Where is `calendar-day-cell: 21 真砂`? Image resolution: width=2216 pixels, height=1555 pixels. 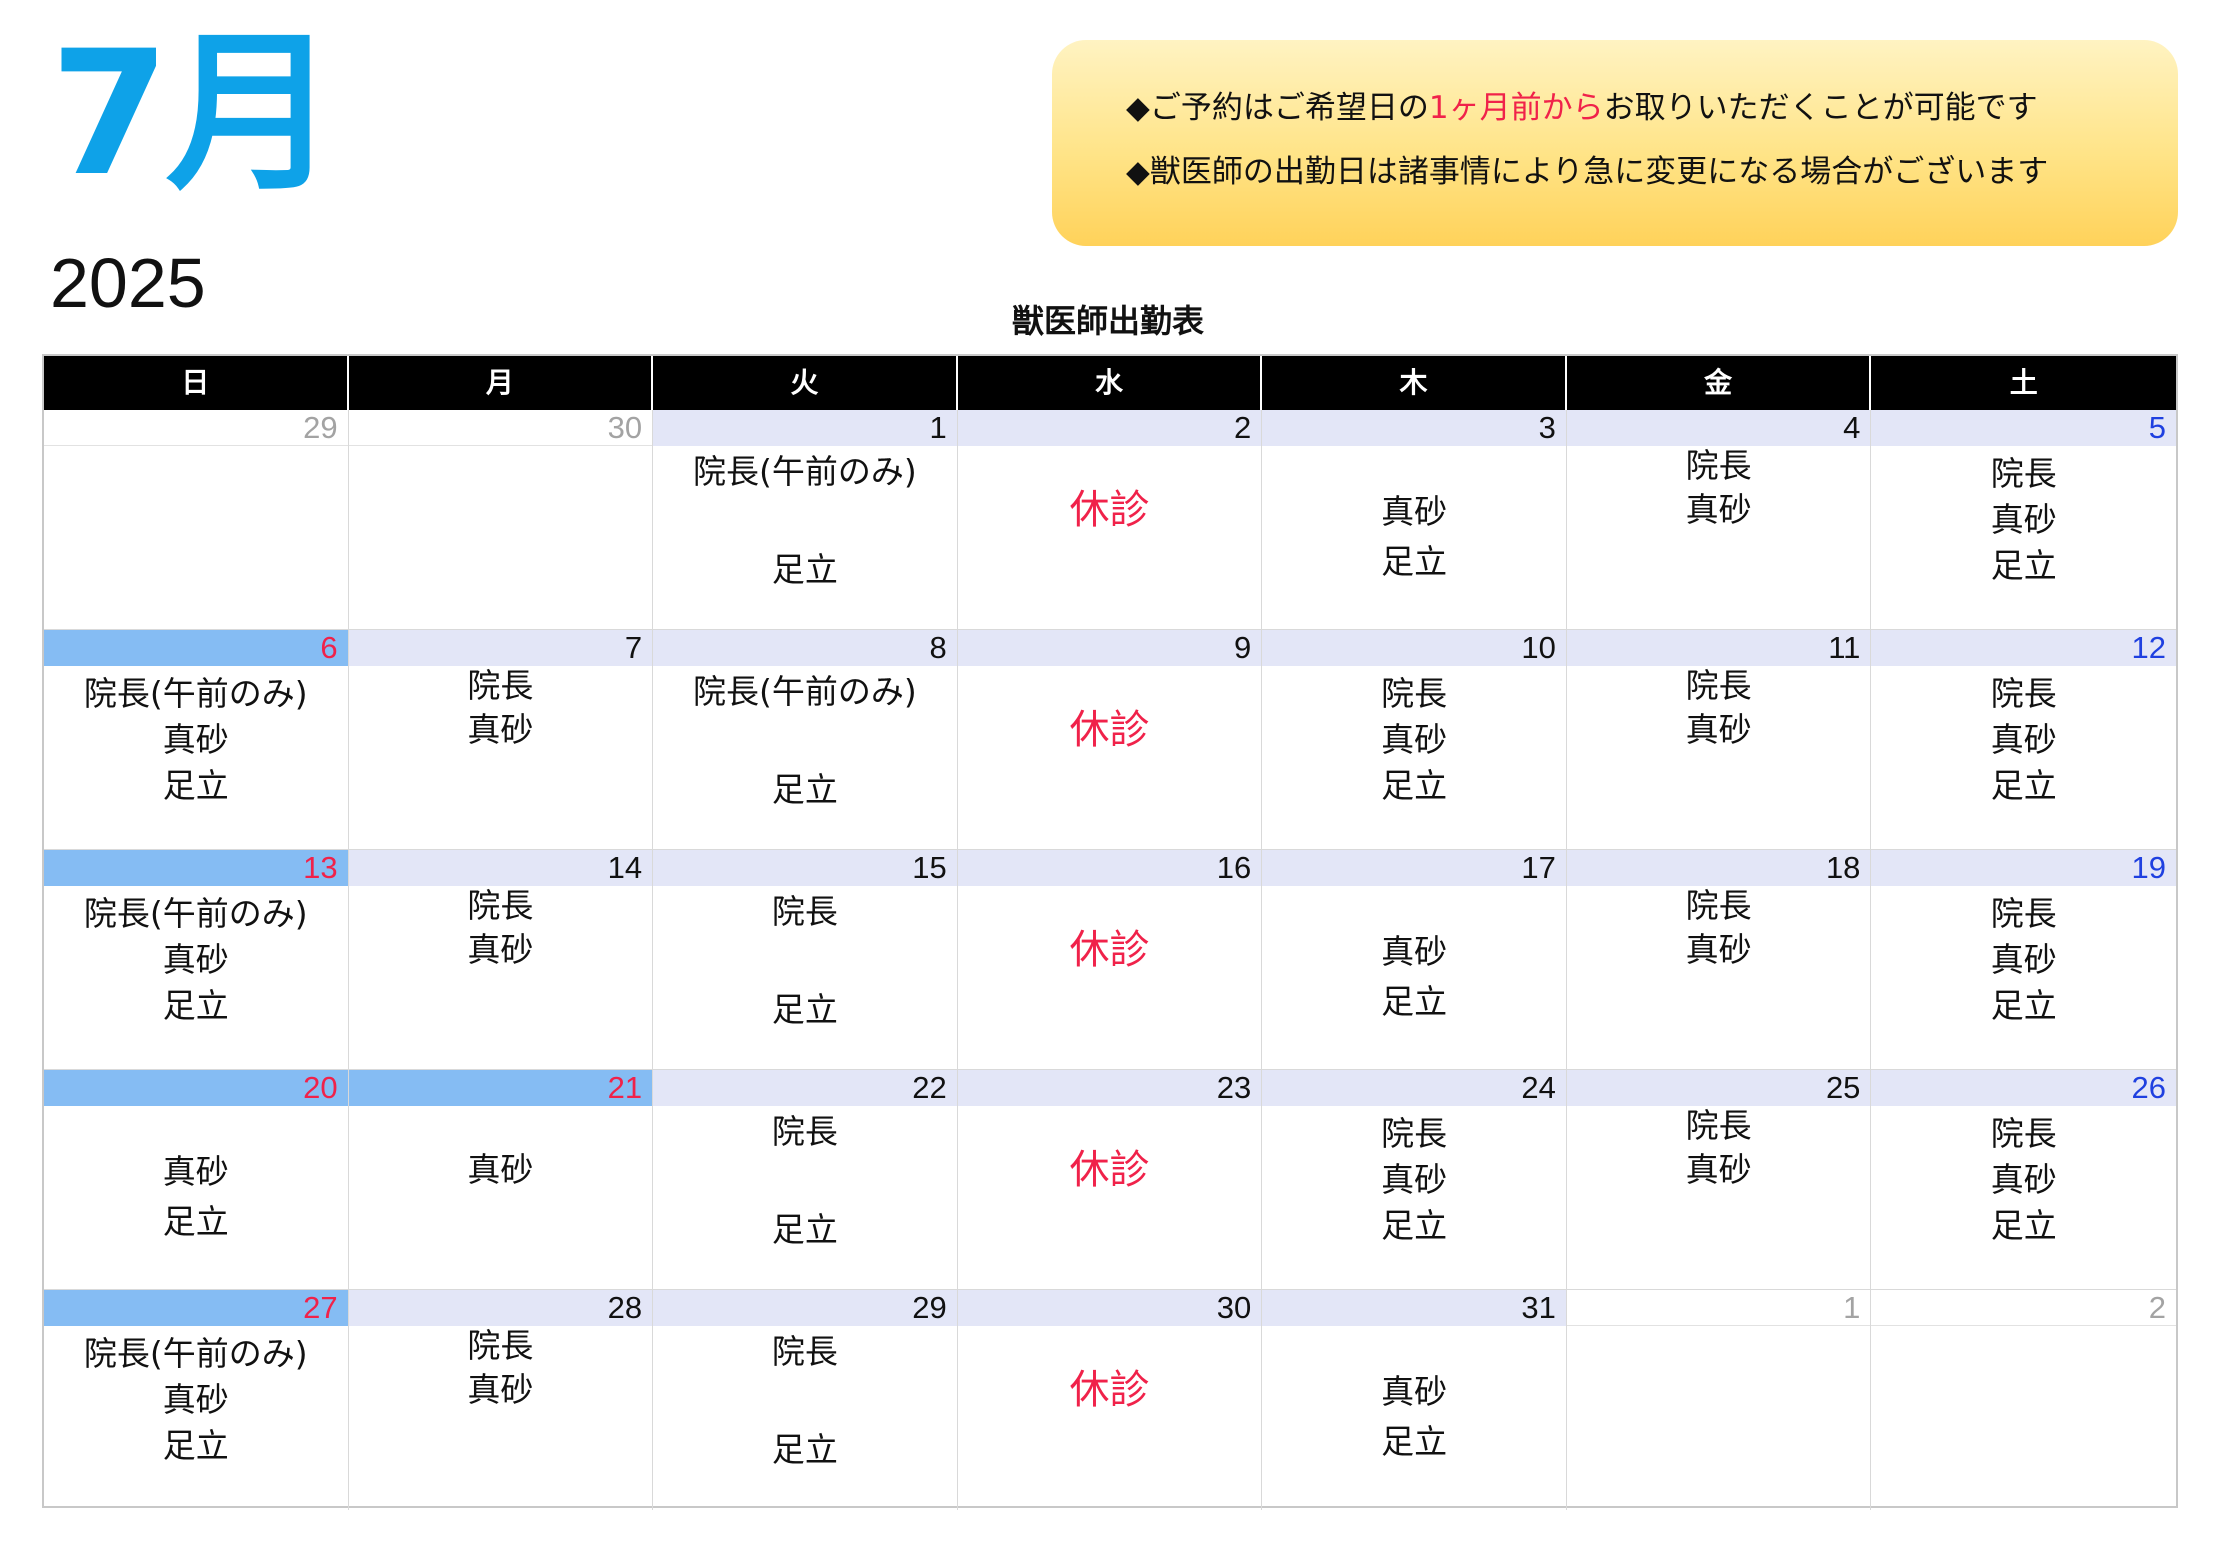
calendar-day-cell: 21 真砂 is located at coordinates (501, 1180).